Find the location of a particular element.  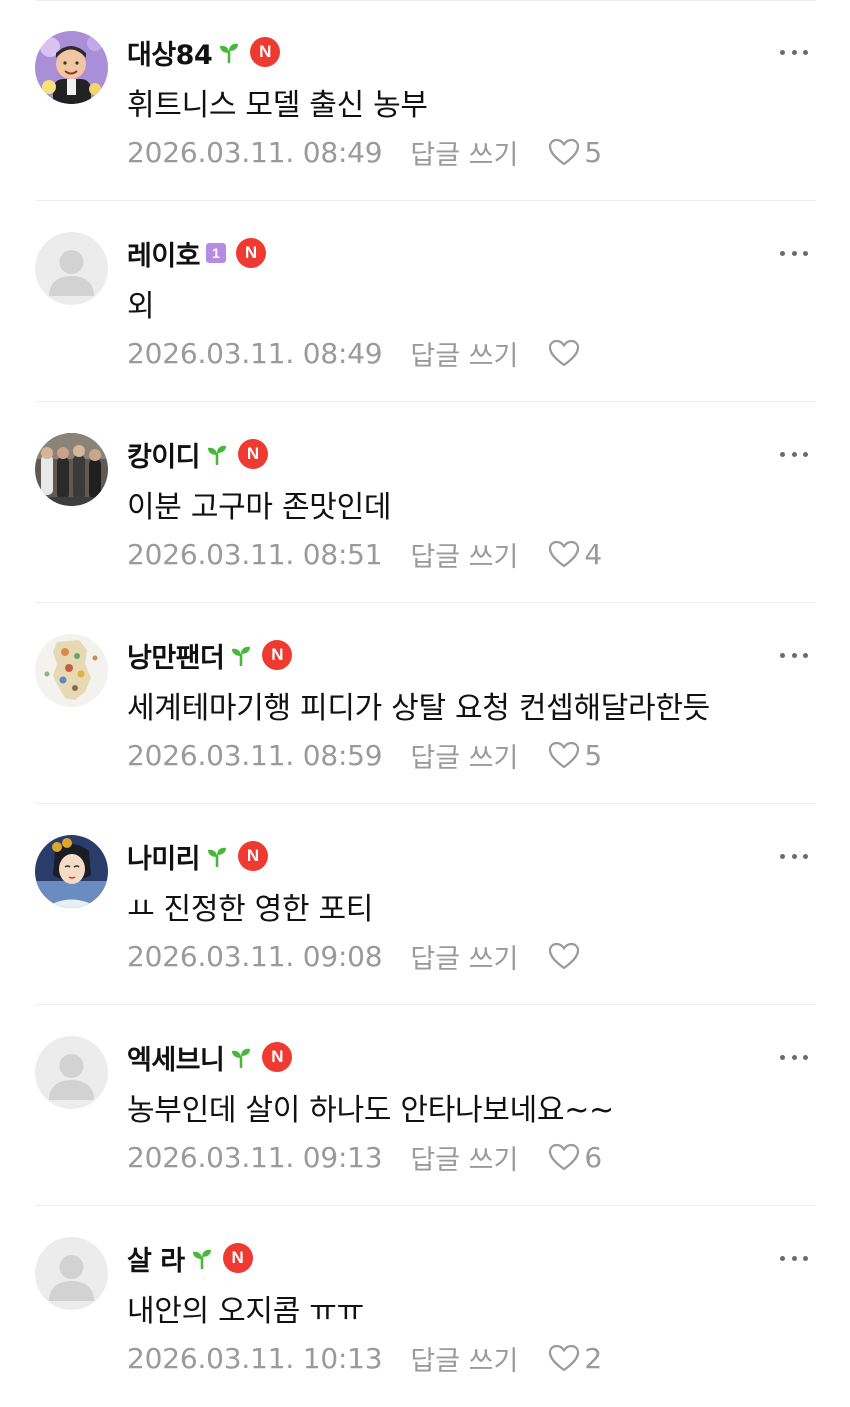

comment-content: 외 is located at coordinates (141, 306).